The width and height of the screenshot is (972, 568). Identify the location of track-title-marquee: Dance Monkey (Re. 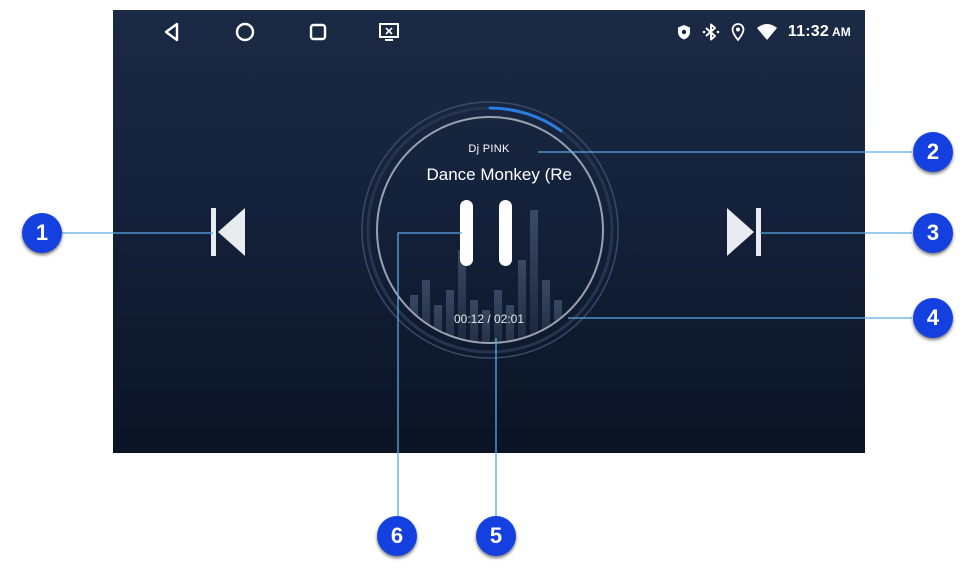
(485, 177).